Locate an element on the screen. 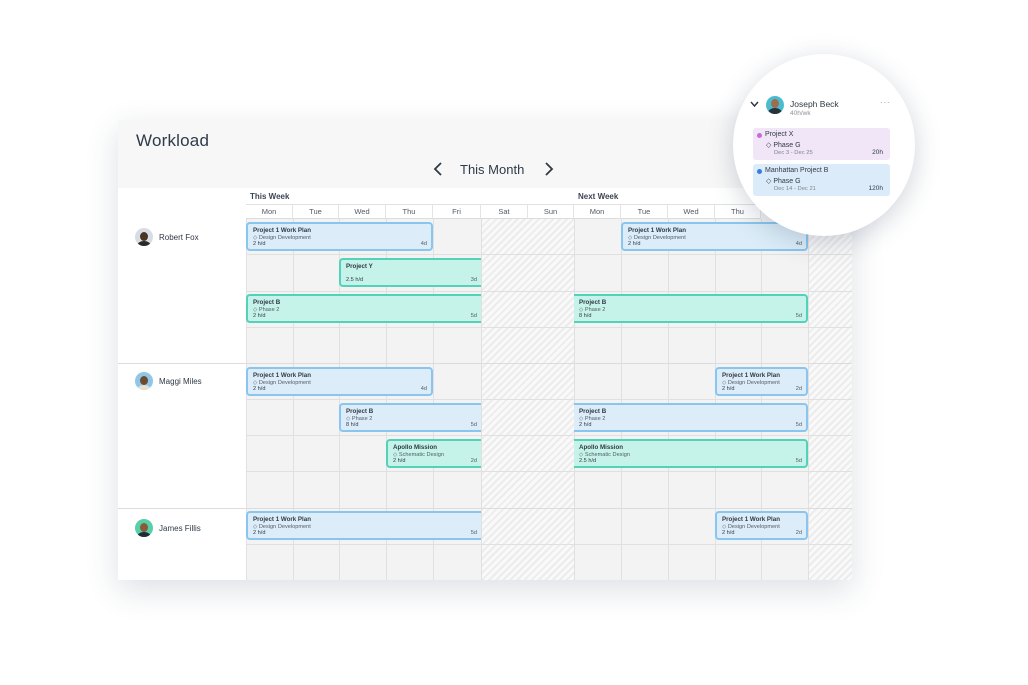 The height and width of the screenshot is (685, 1028). person-james-fillis: James Fillis is located at coordinates (168, 528).